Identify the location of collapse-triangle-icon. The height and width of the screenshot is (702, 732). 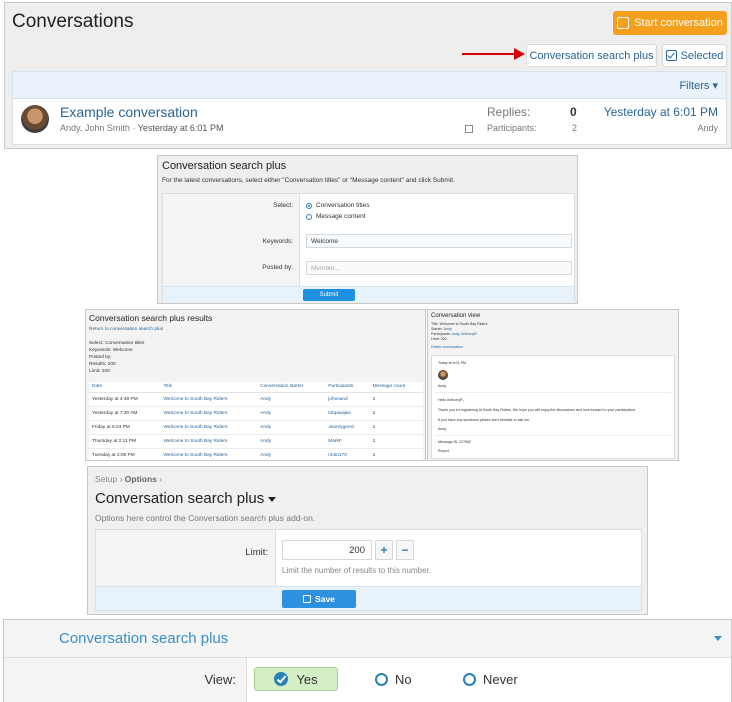
(718, 638).